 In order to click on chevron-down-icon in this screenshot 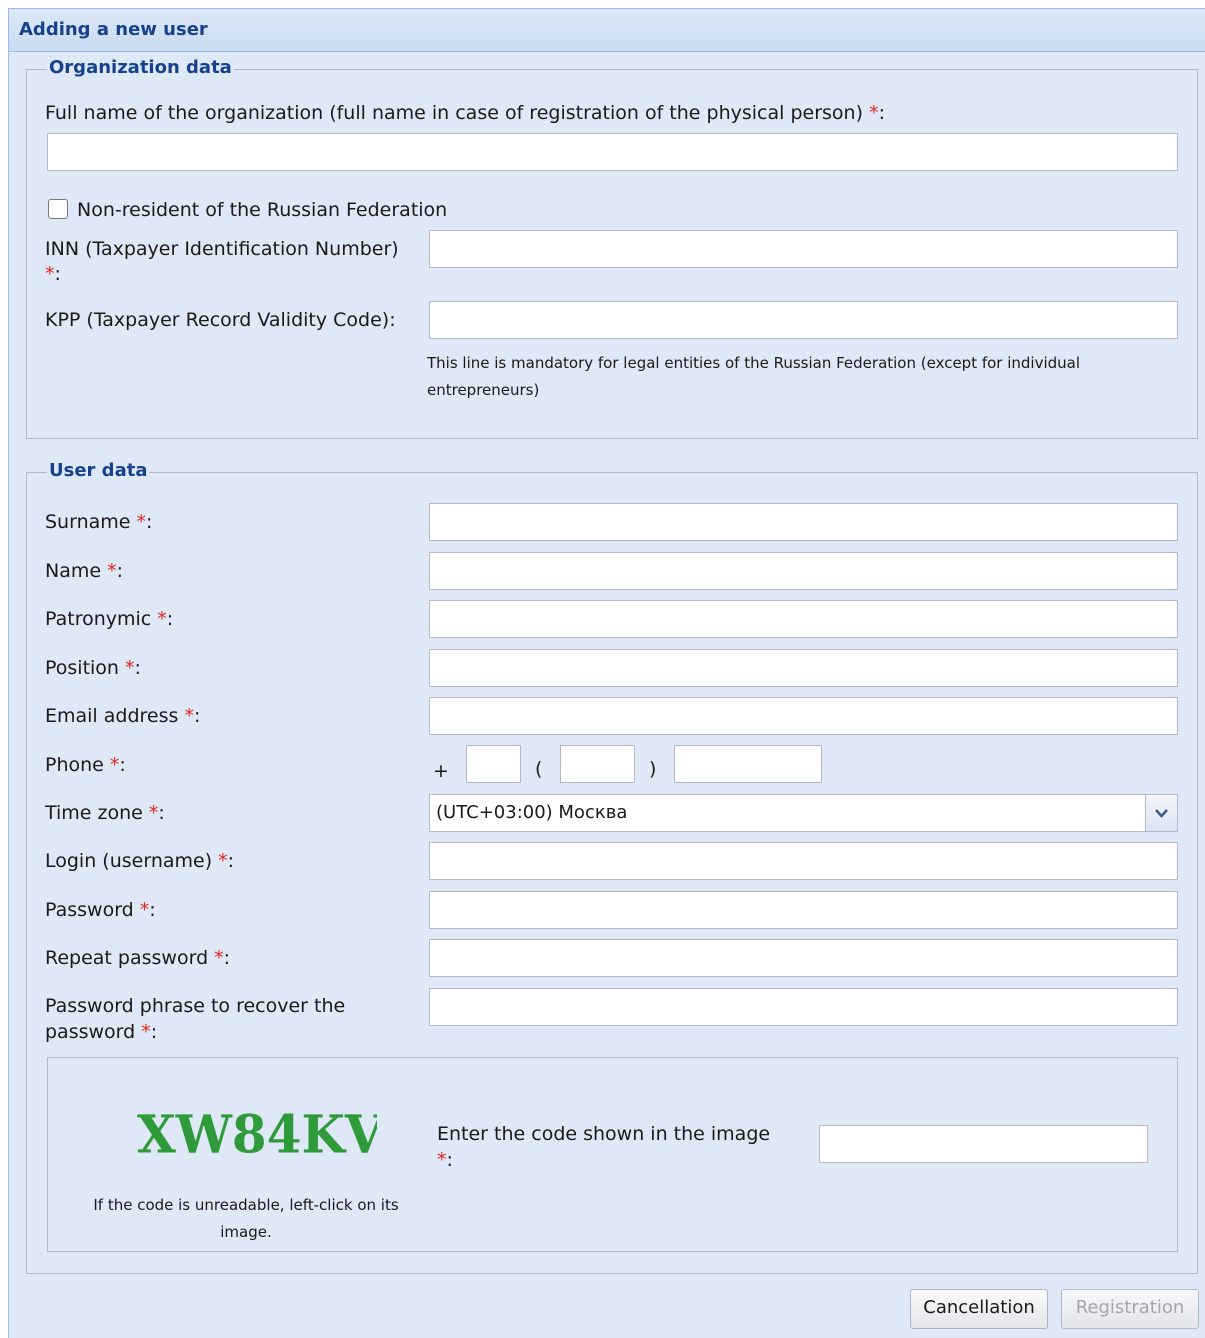, I will do `click(1161, 813)`.